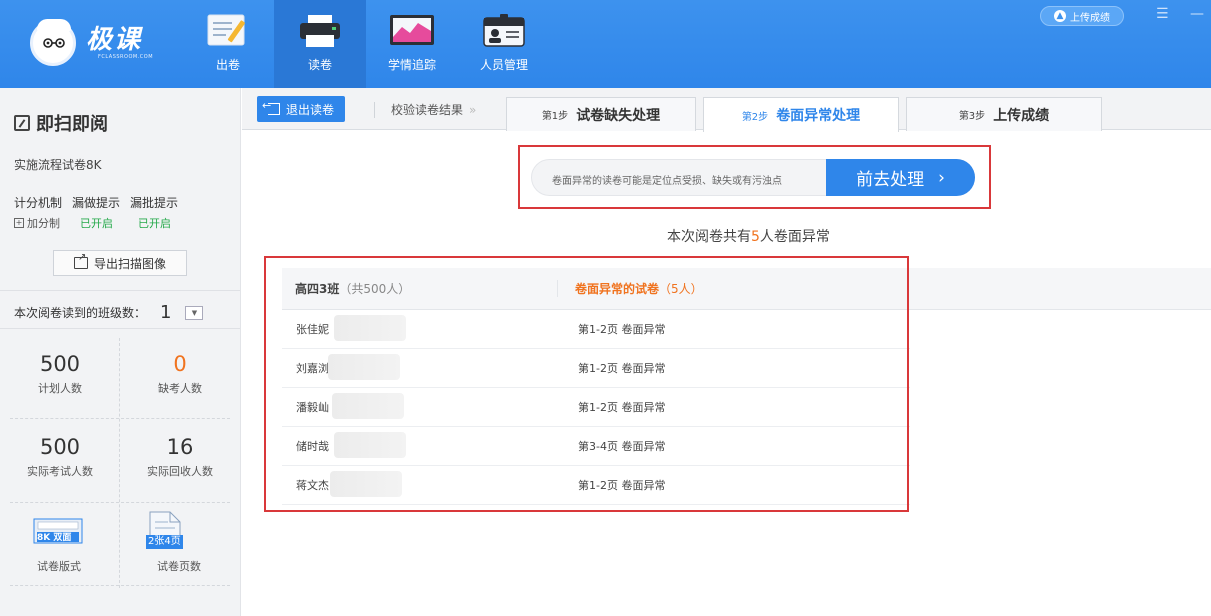 The image size is (1211, 616). I want to click on tab-step-2: 第2步 卷面异常处理, so click(801, 114).